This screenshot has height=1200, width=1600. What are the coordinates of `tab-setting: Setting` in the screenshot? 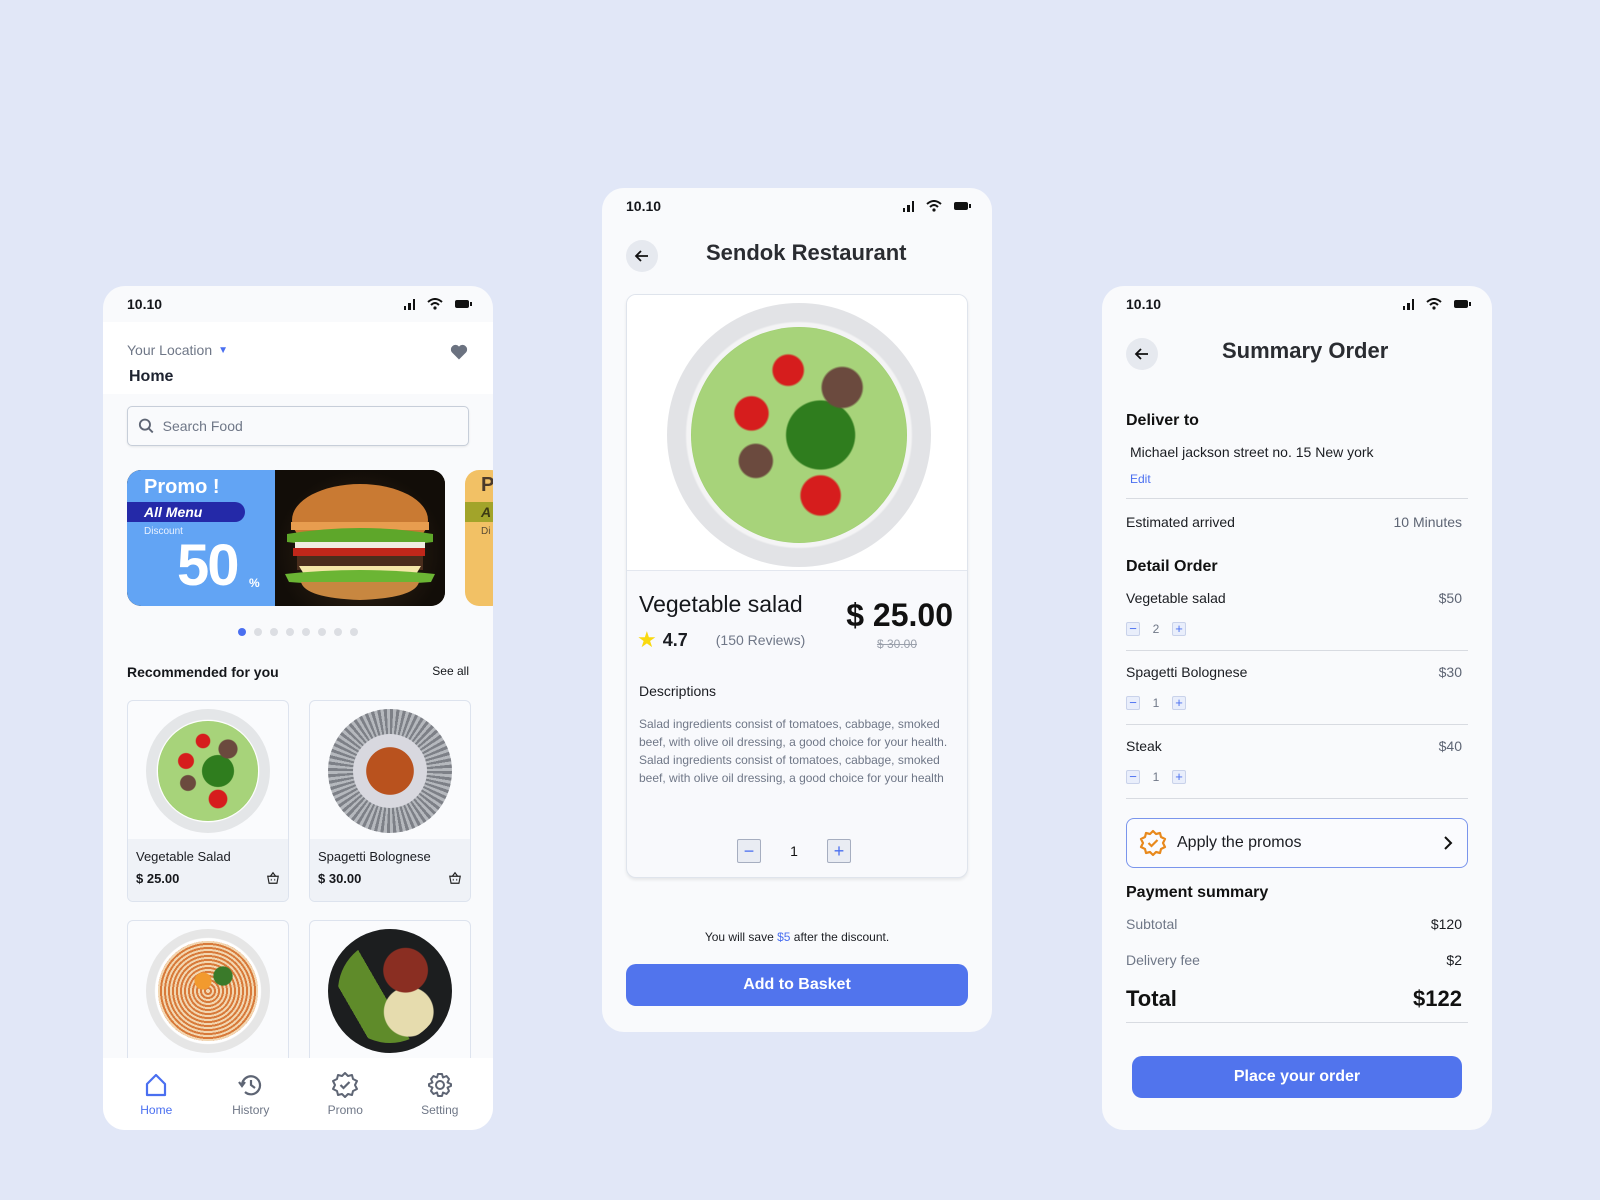 It's located at (440, 1094).